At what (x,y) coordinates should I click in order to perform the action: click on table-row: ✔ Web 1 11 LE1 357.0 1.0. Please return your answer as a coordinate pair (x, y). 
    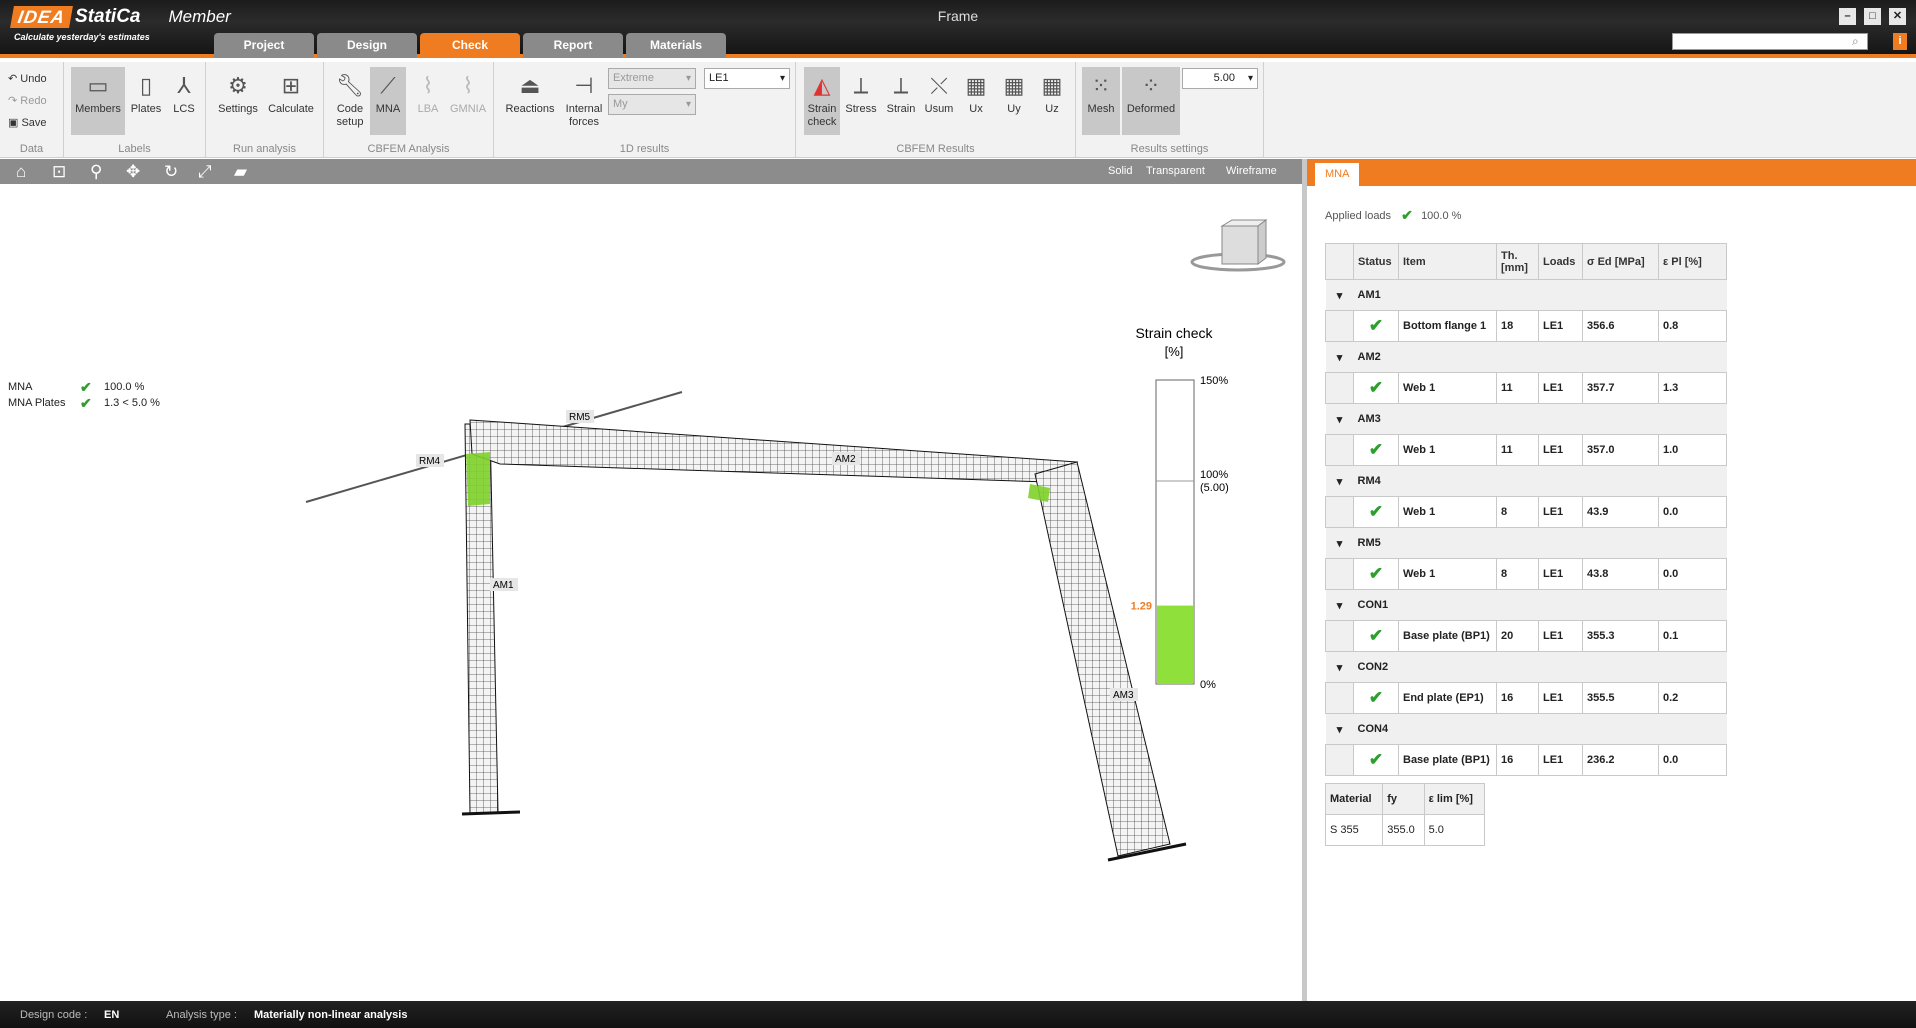
    Looking at the image, I should click on (1526, 450).